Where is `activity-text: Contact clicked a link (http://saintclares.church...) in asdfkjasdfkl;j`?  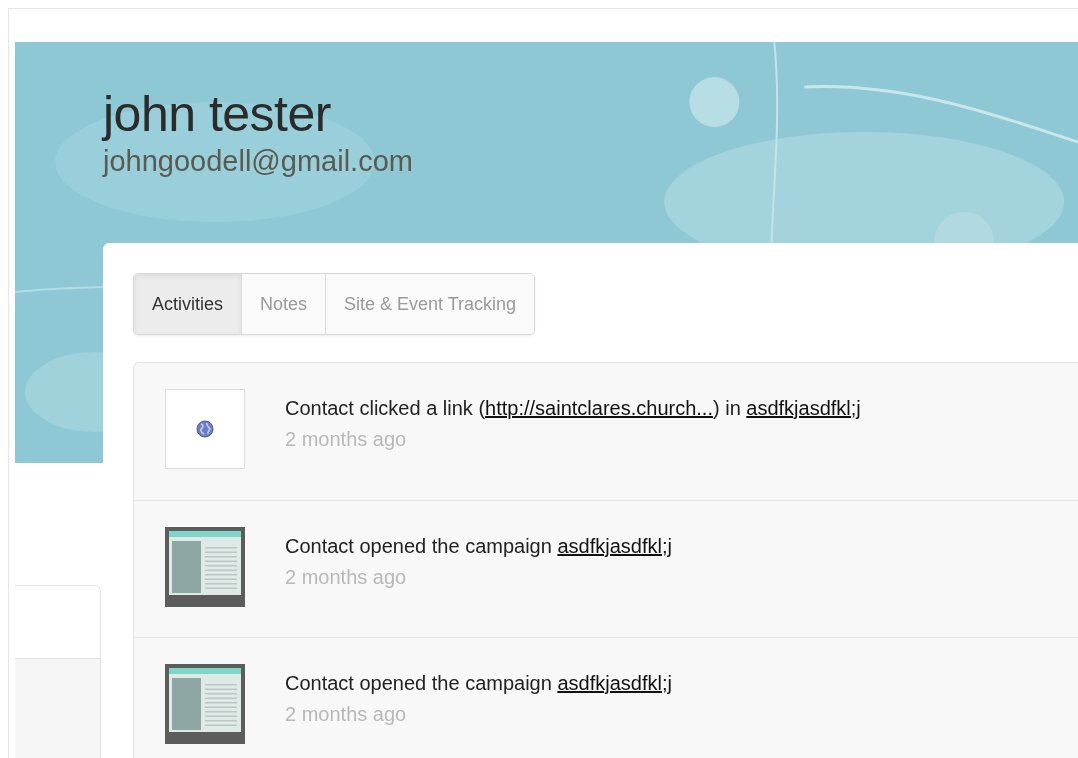 activity-text: Contact clicked a link (http://saintclares.church...) in asdfkjasdfkl;j is located at coordinates (573, 408).